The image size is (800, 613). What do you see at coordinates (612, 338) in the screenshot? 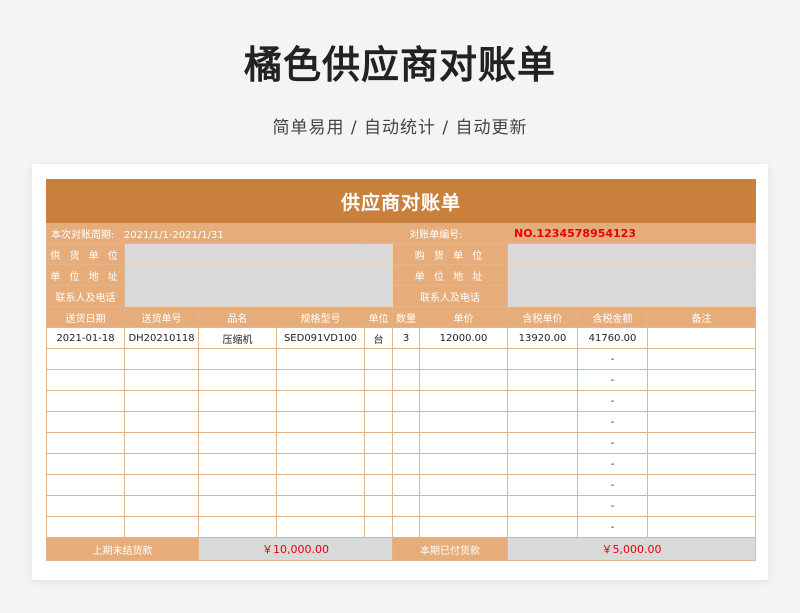
I see `table-cell: 41760.00` at bounding box center [612, 338].